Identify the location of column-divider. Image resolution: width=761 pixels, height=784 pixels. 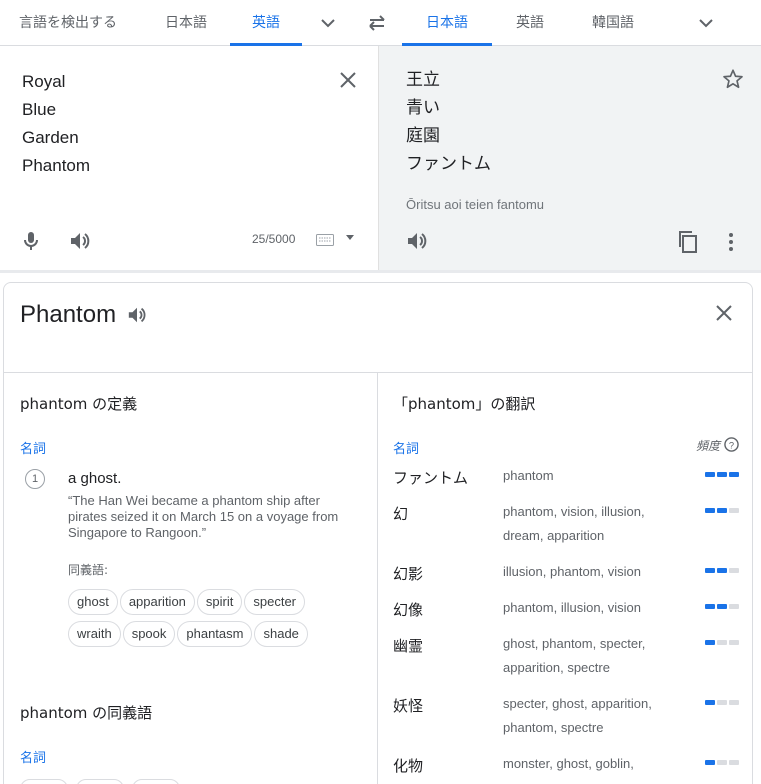
(377, 578).